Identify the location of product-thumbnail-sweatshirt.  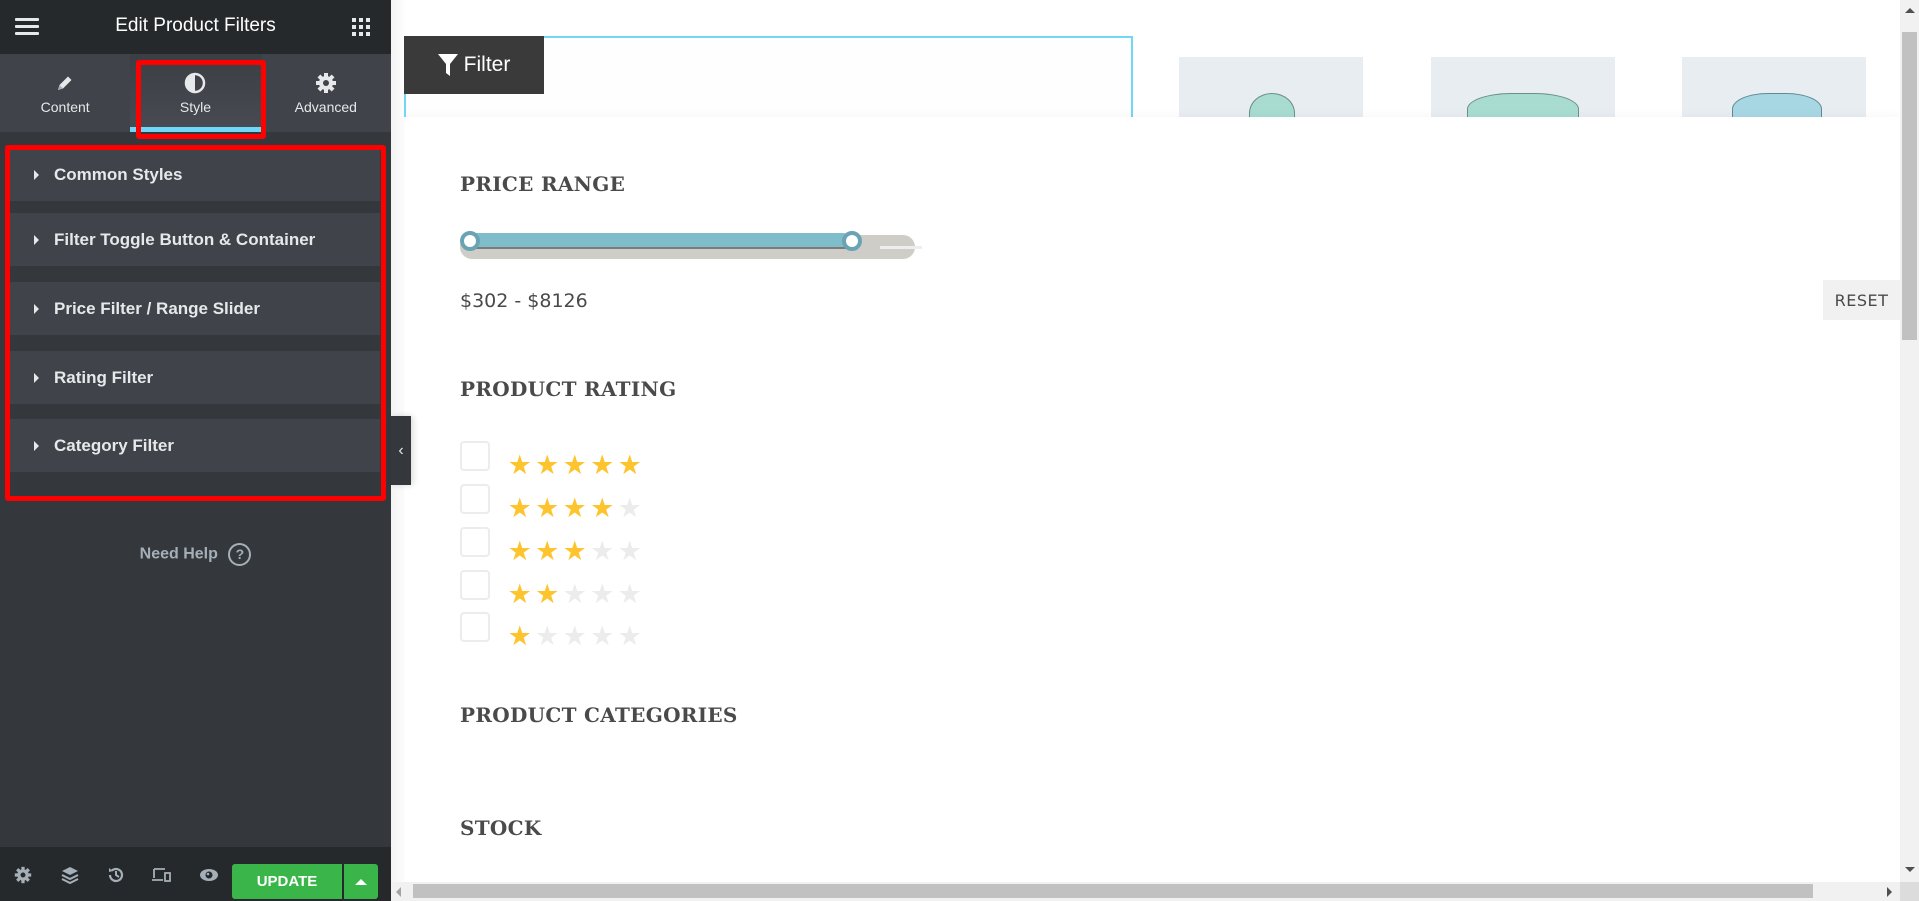
(1523, 87).